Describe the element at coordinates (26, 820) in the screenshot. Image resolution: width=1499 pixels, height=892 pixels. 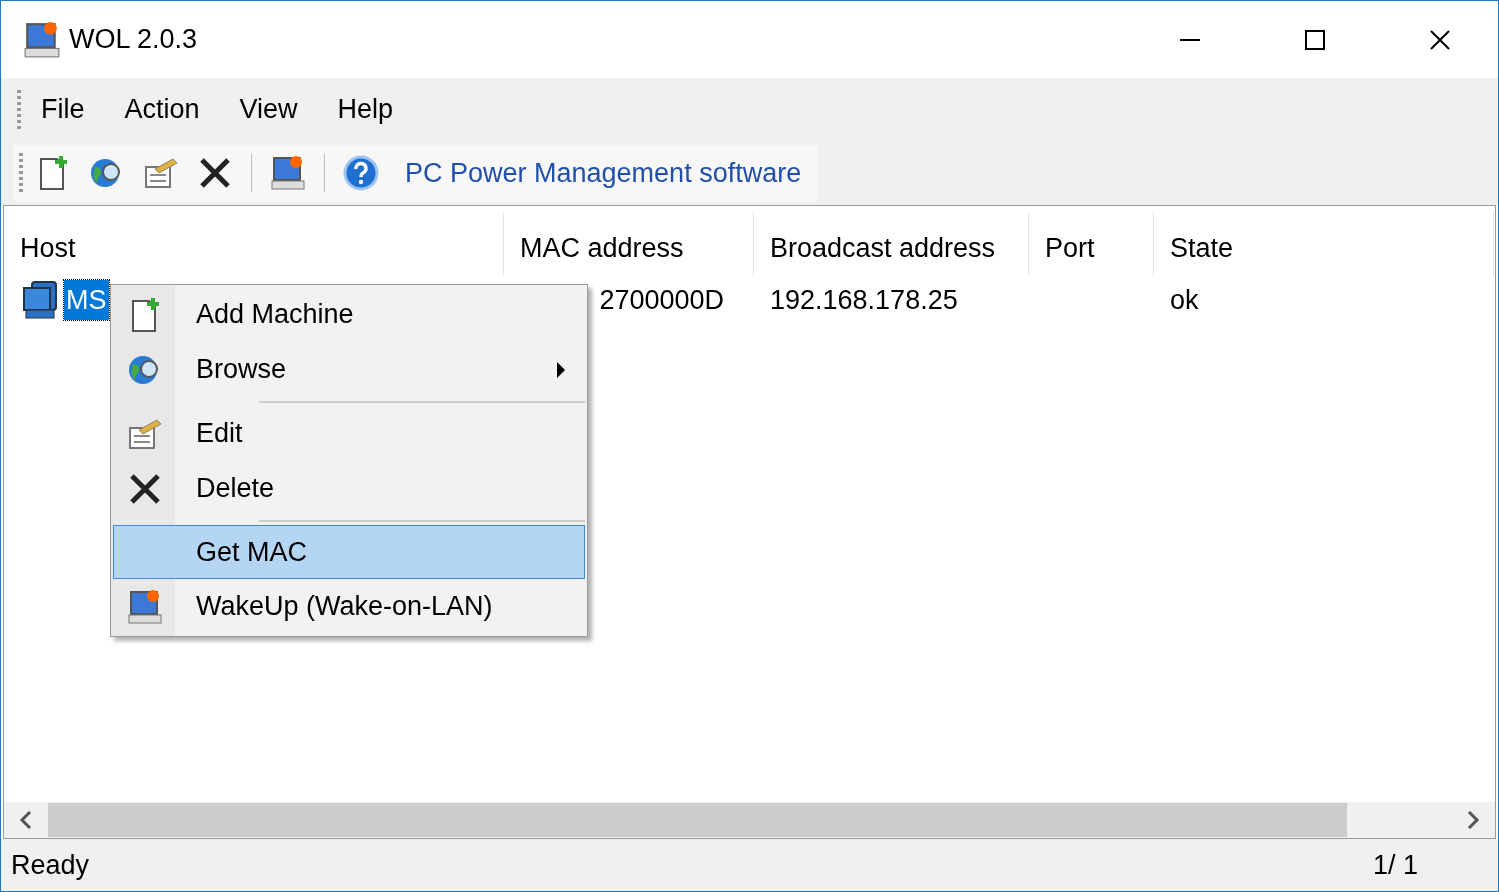
I see `scroll-left-icon` at that location.